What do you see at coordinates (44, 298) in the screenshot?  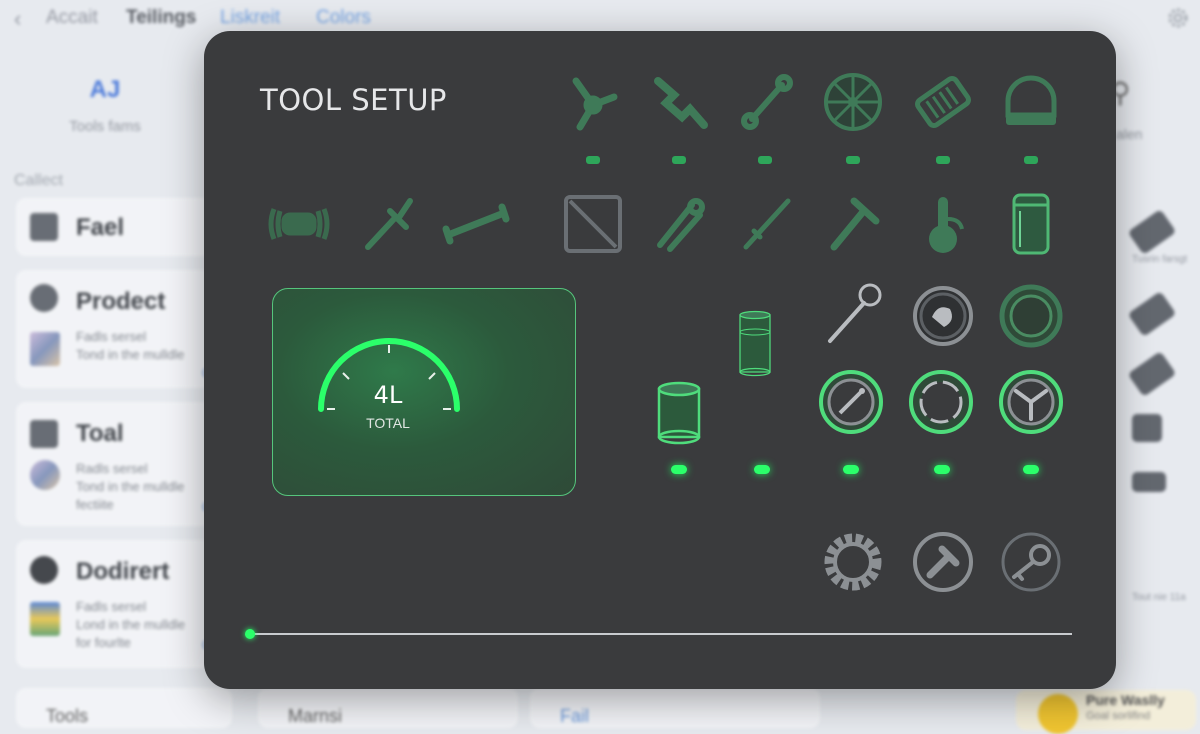 I see `lock-icon` at bounding box center [44, 298].